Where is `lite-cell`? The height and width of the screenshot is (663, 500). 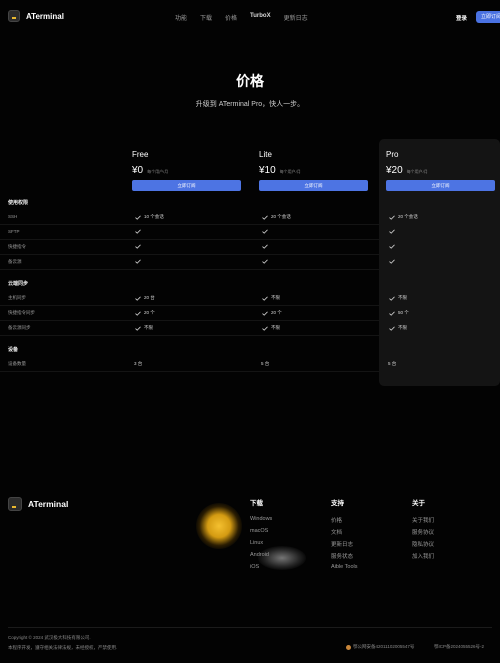 lite-cell is located at coordinates (266, 231).